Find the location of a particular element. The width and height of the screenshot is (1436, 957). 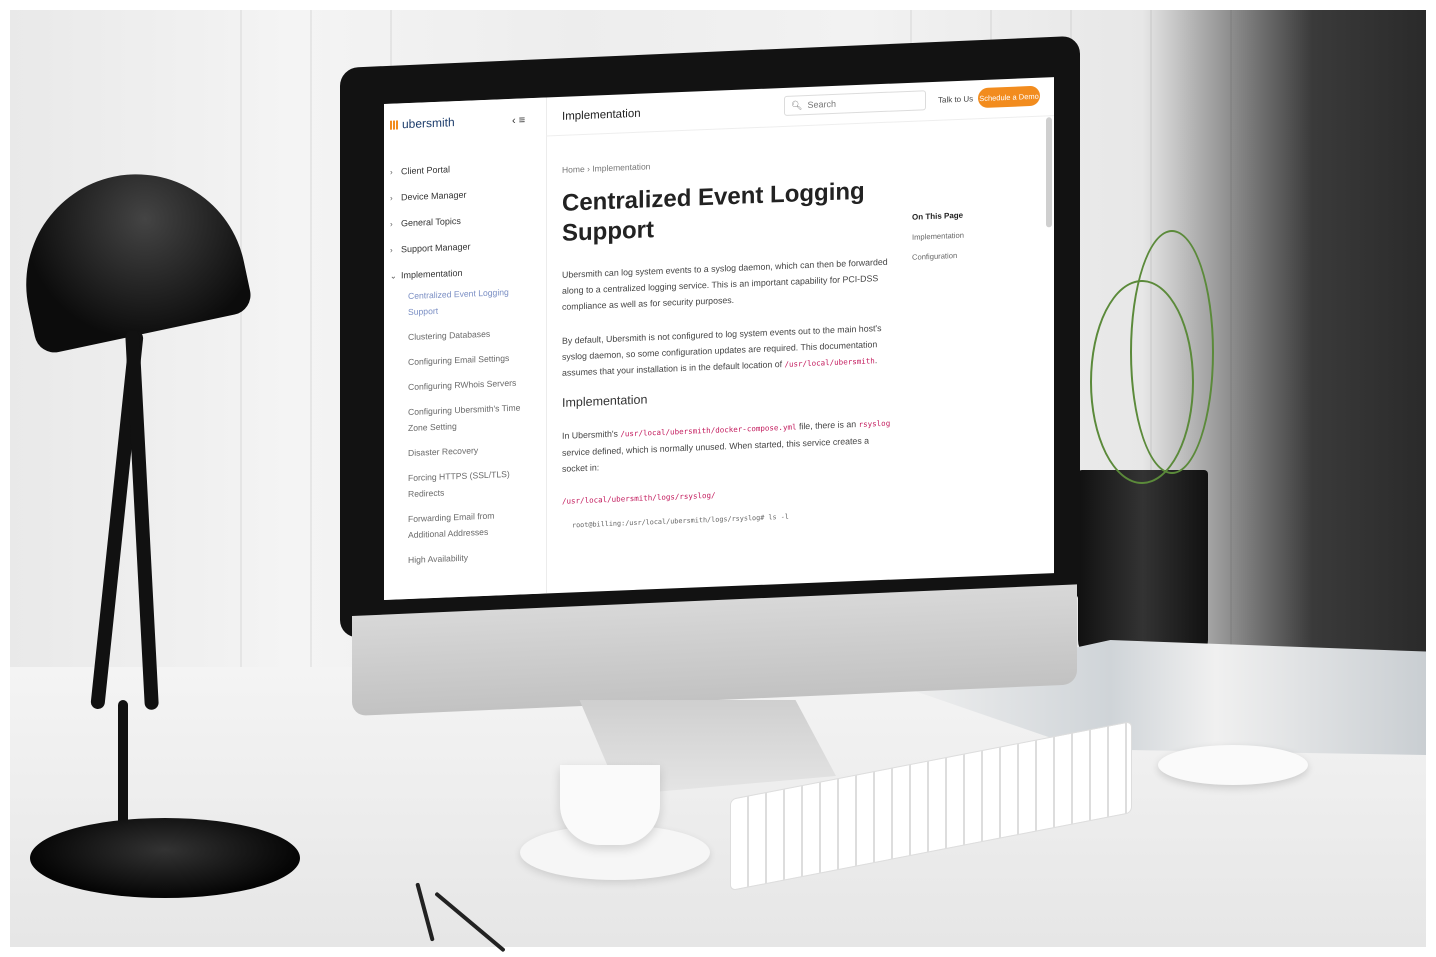

text: file, there is an is located at coordinates (827, 425).